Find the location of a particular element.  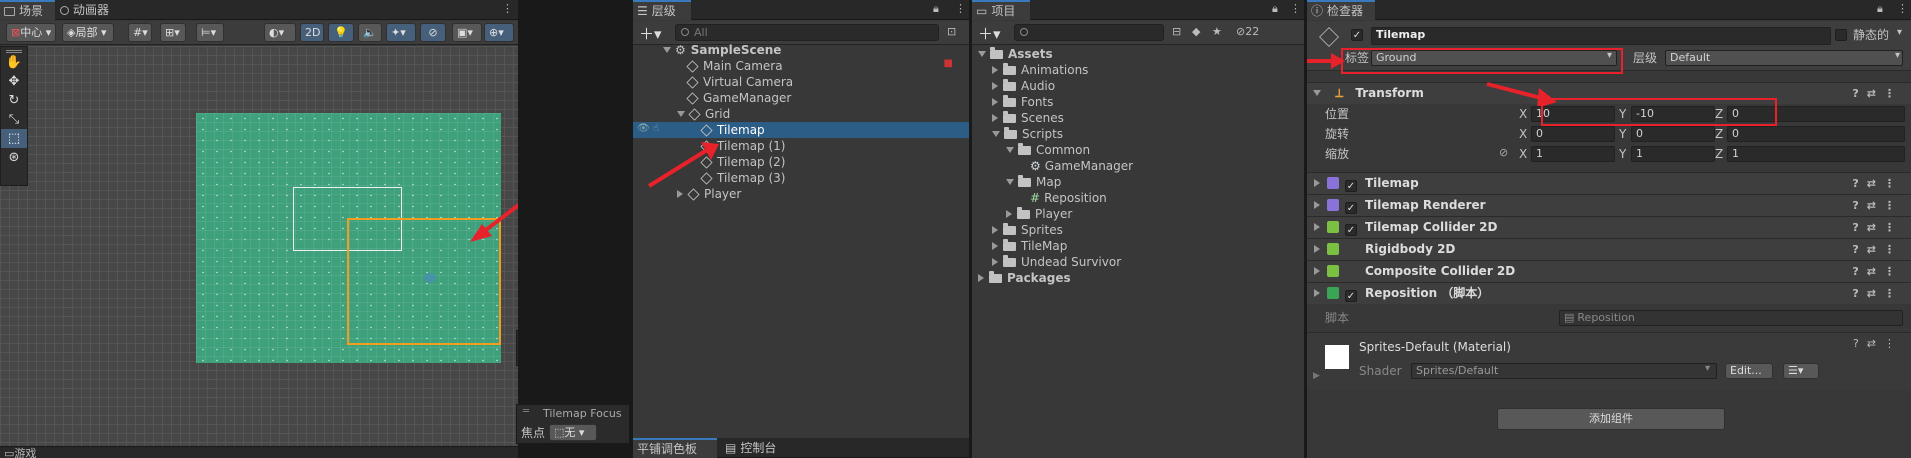

project-item: Animations is located at coordinates (1138, 70).